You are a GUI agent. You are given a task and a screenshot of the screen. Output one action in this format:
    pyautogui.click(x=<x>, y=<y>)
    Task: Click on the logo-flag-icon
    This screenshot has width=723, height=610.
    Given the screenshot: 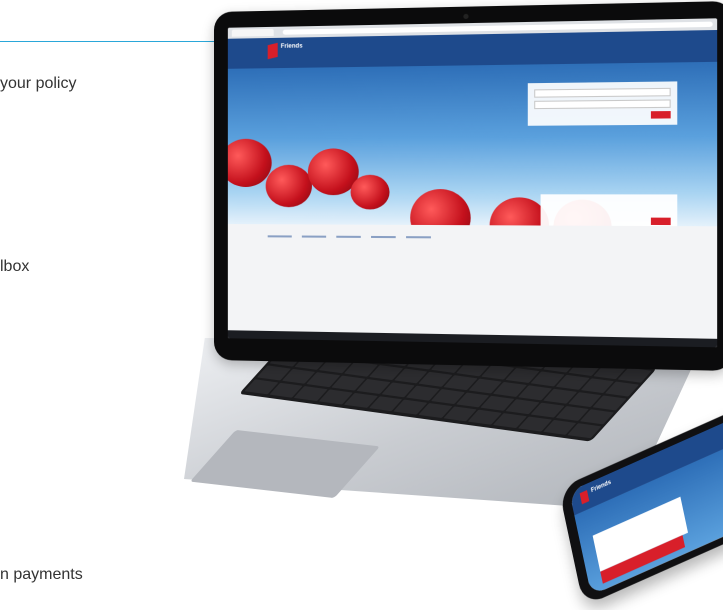 What is the action you would take?
    pyautogui.click(x=273, y=51)
    